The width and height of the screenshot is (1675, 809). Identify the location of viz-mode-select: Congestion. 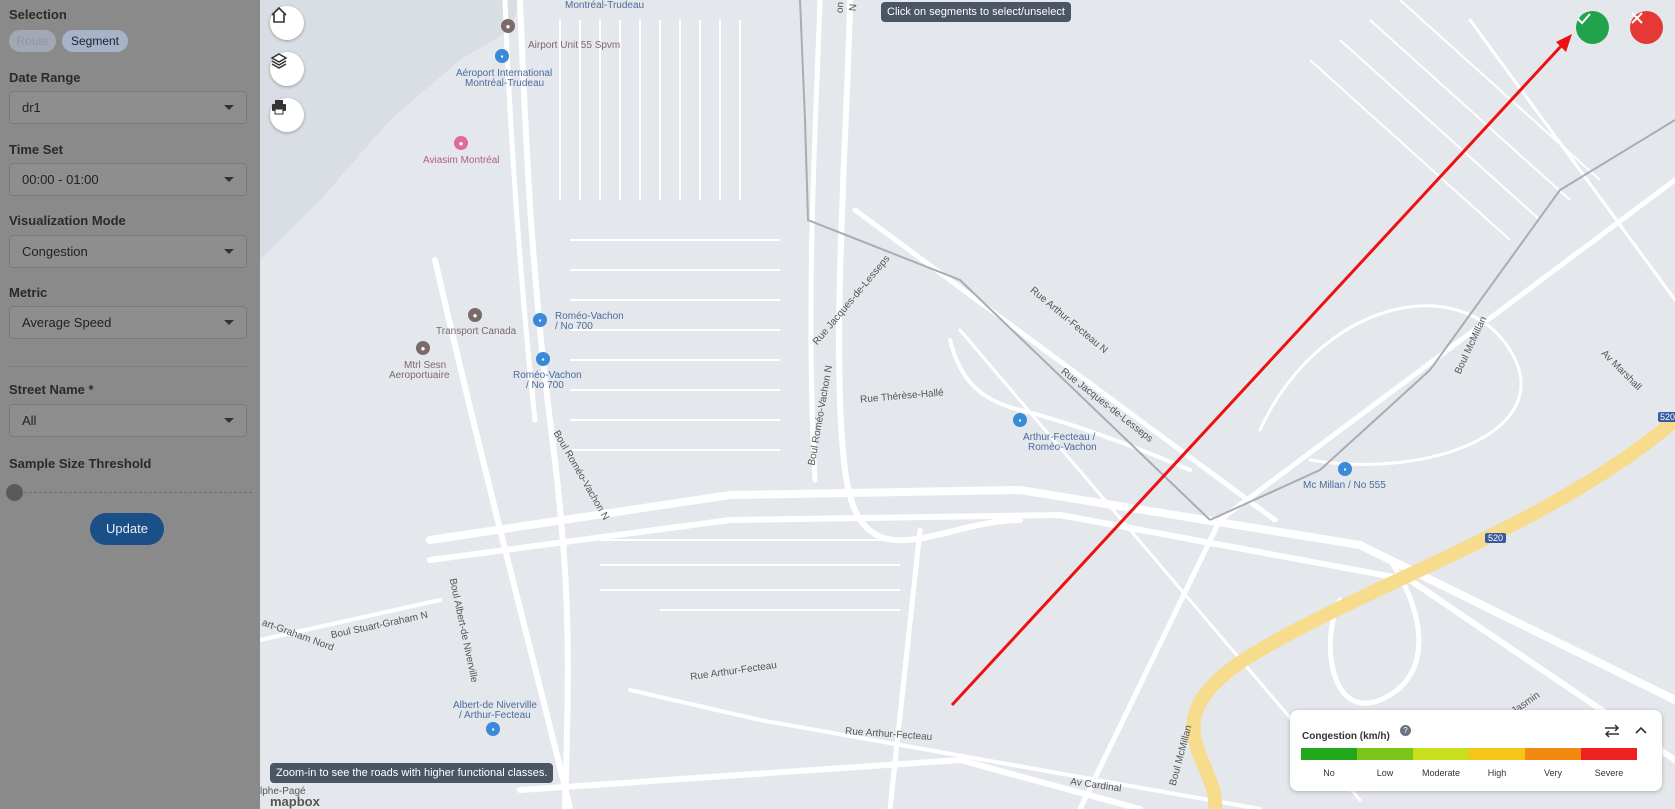
(128, 251).